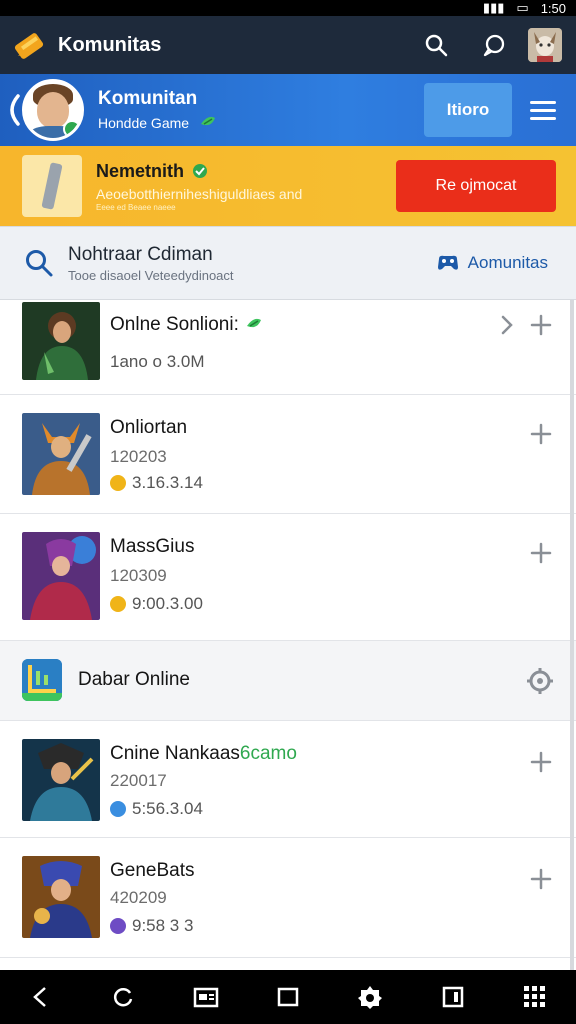 The width and height of the screenshot is (576, 1024). What do you see at coordinates (138, 456) in the screenshot?
I see `game-id: 120203` at bounding box center [138, 456].